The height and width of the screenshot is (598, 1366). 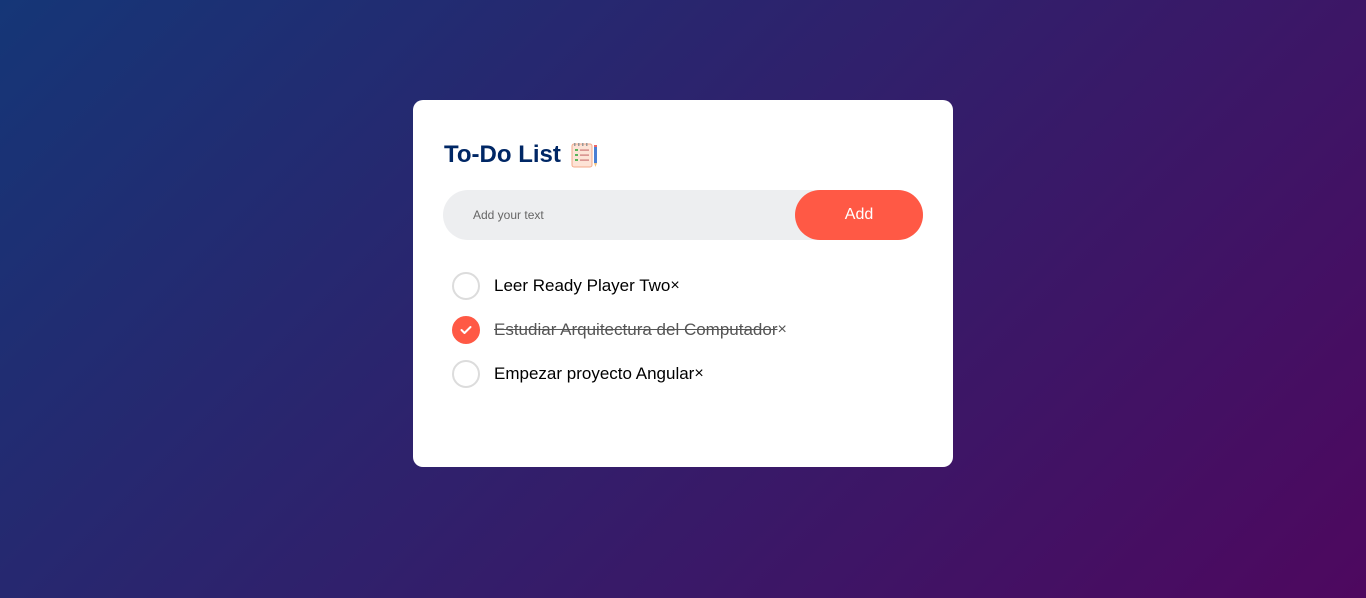 I want to click on title-row: To-Do List, so click(x=683, y=155).